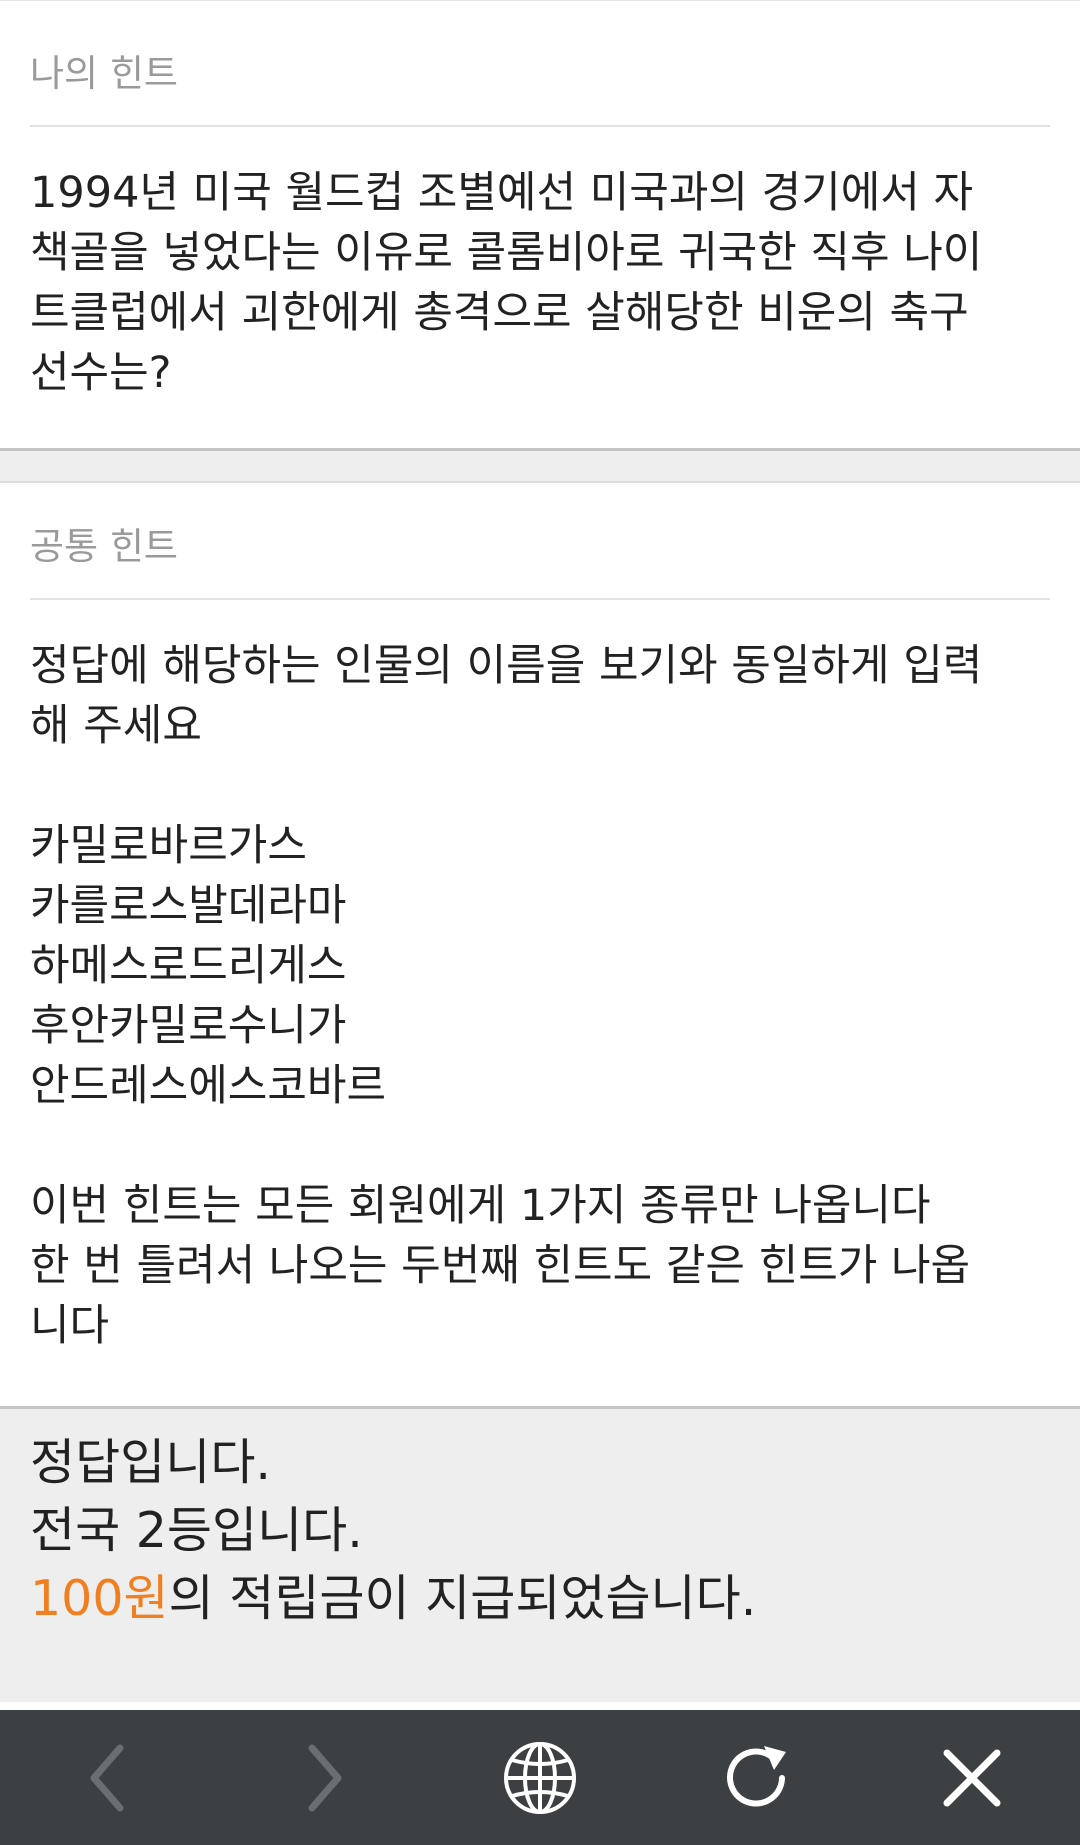  Describe the element at coordinates (168, 846) in the screenshot. I see `option-item: 카밀로바르가스` at that location.